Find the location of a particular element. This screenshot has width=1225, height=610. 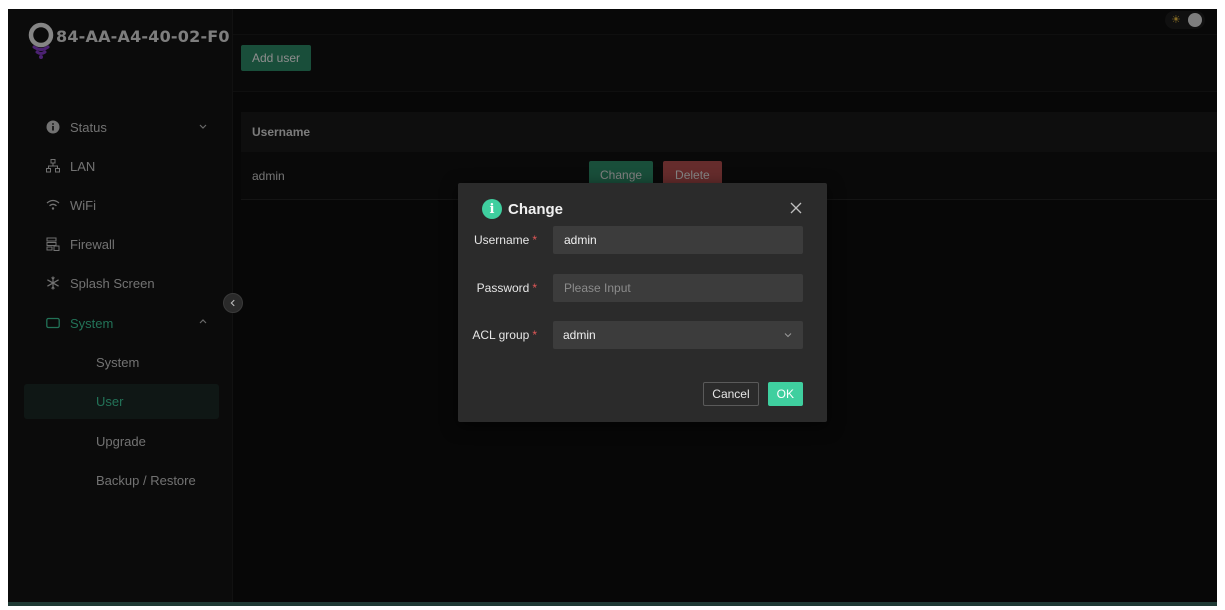

modal-title: Change is located at coordinates (536, 209).